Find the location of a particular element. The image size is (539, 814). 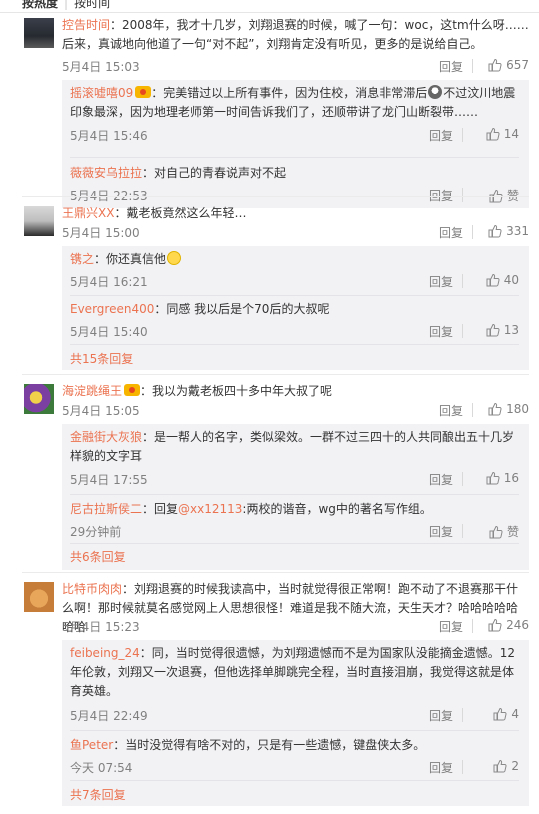

reply-username: 薇薇安乌拉拉 is located at coordinates (106, 173).